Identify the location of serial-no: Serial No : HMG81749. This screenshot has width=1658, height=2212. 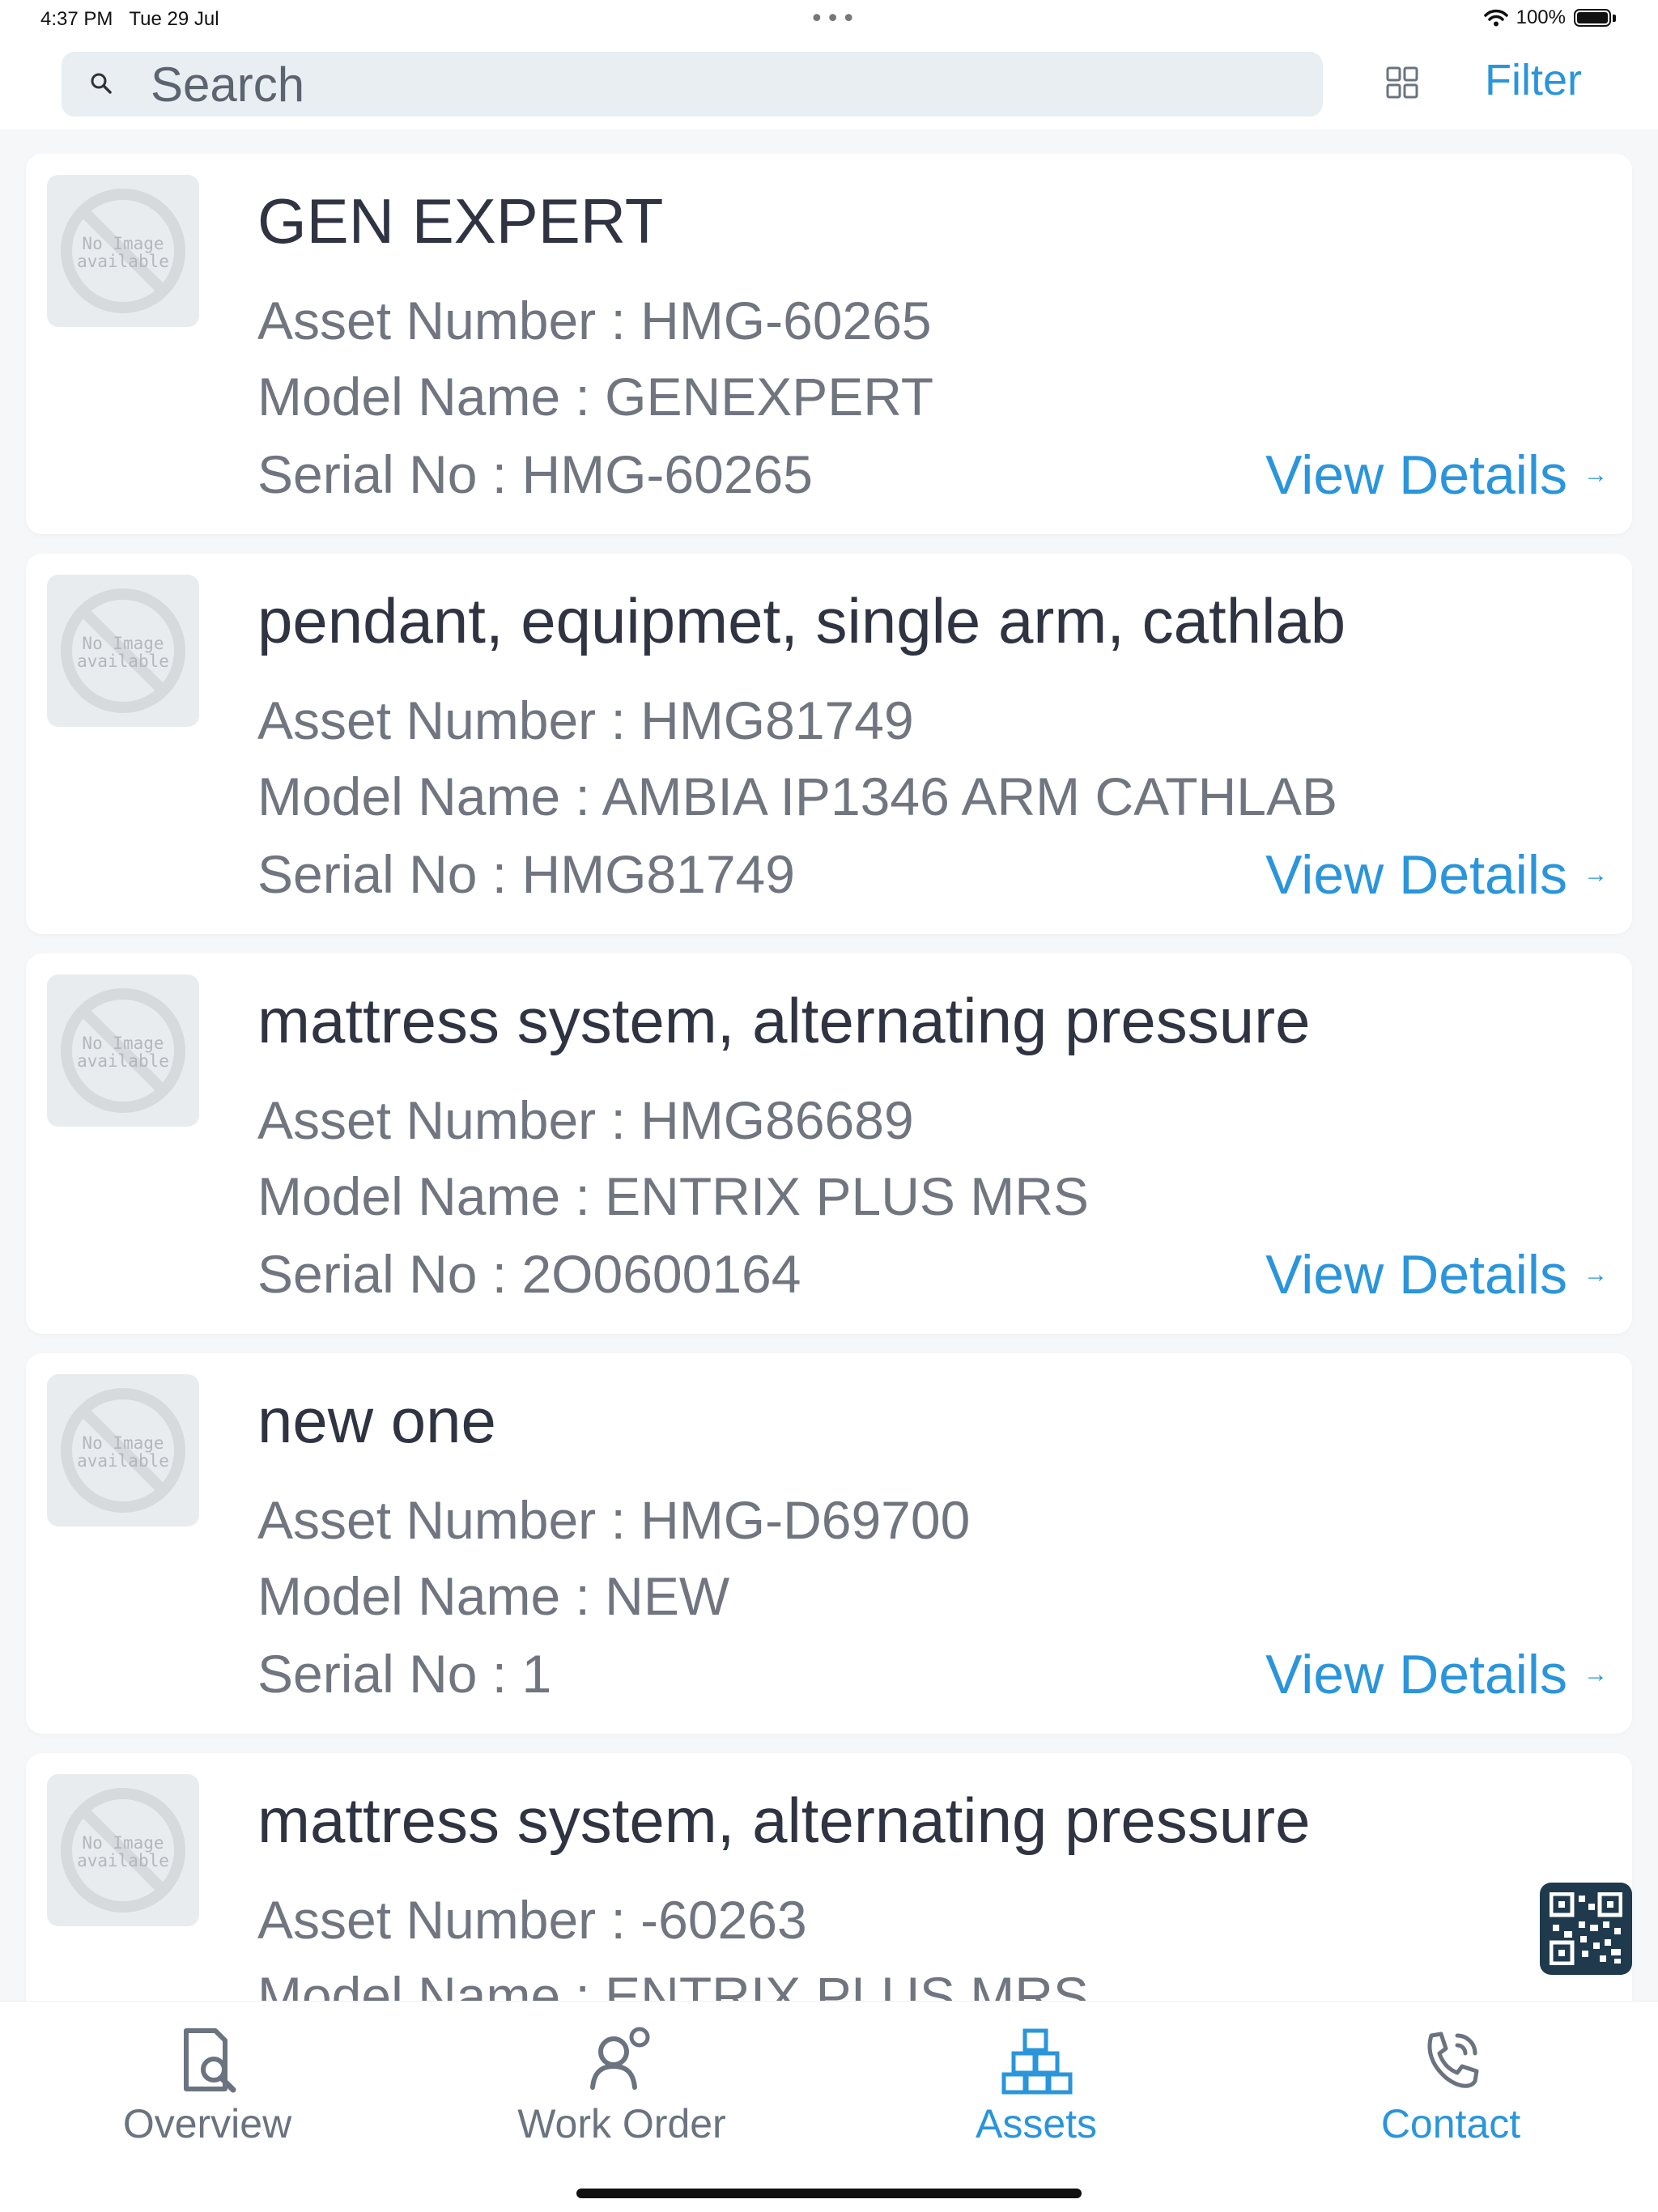
(526, 874).